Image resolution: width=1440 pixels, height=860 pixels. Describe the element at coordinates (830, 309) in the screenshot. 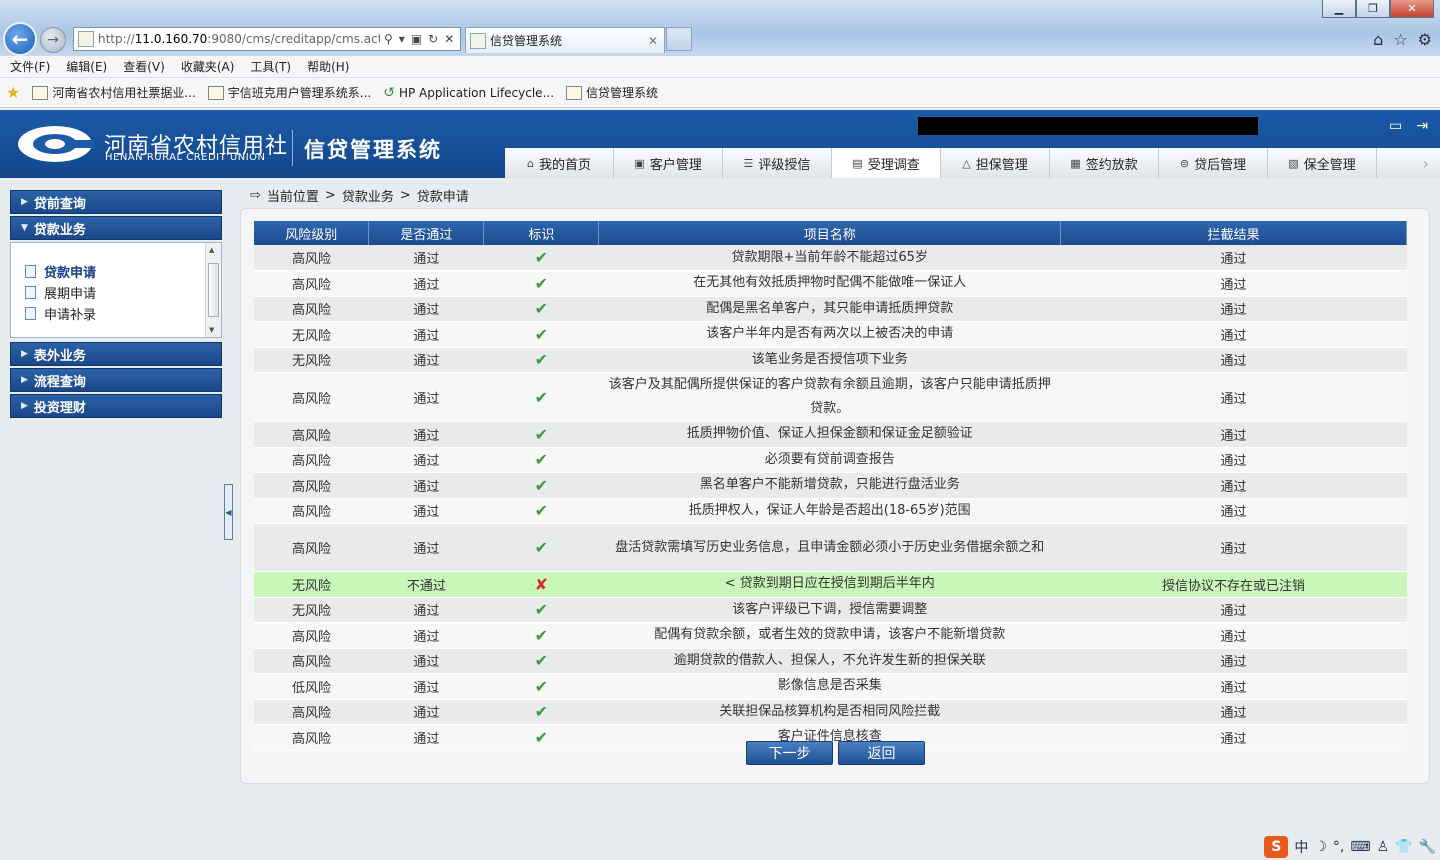

I see `table-row: 高风险 通过 ✔ 配偶是黑名单客户，其只能申请抵质押贷款 通过` at that location.